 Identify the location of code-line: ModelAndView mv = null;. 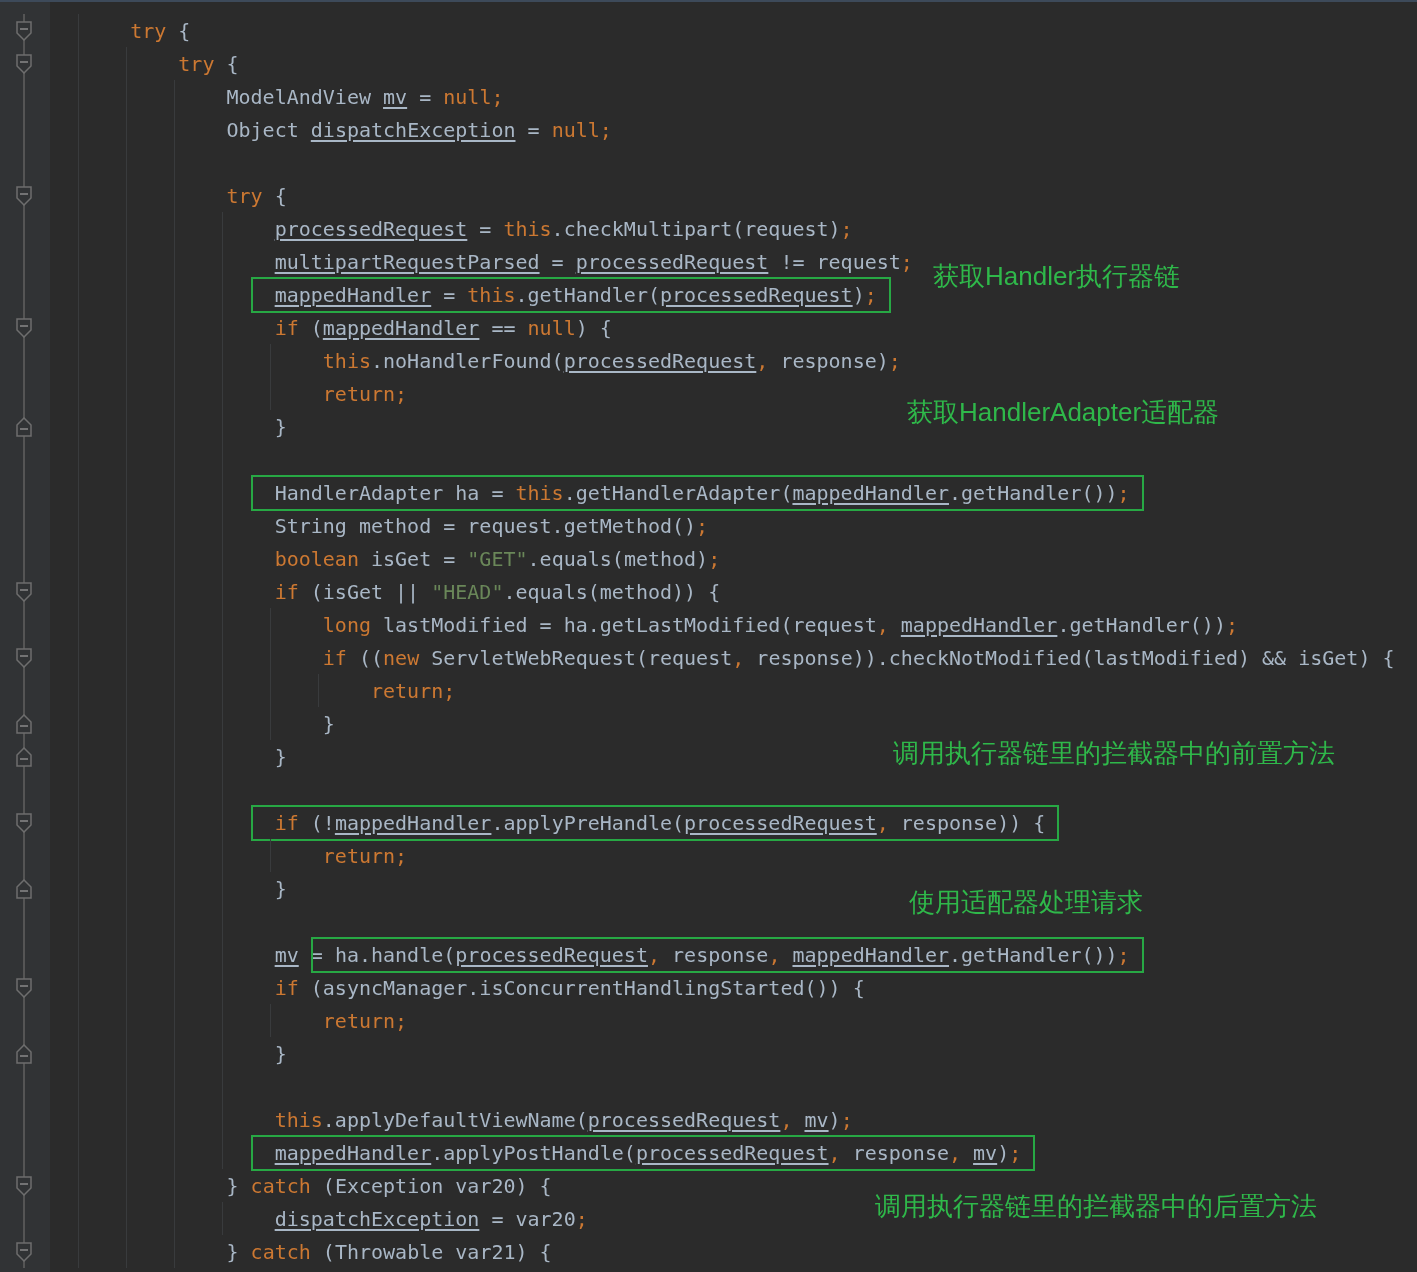
(364, 96).